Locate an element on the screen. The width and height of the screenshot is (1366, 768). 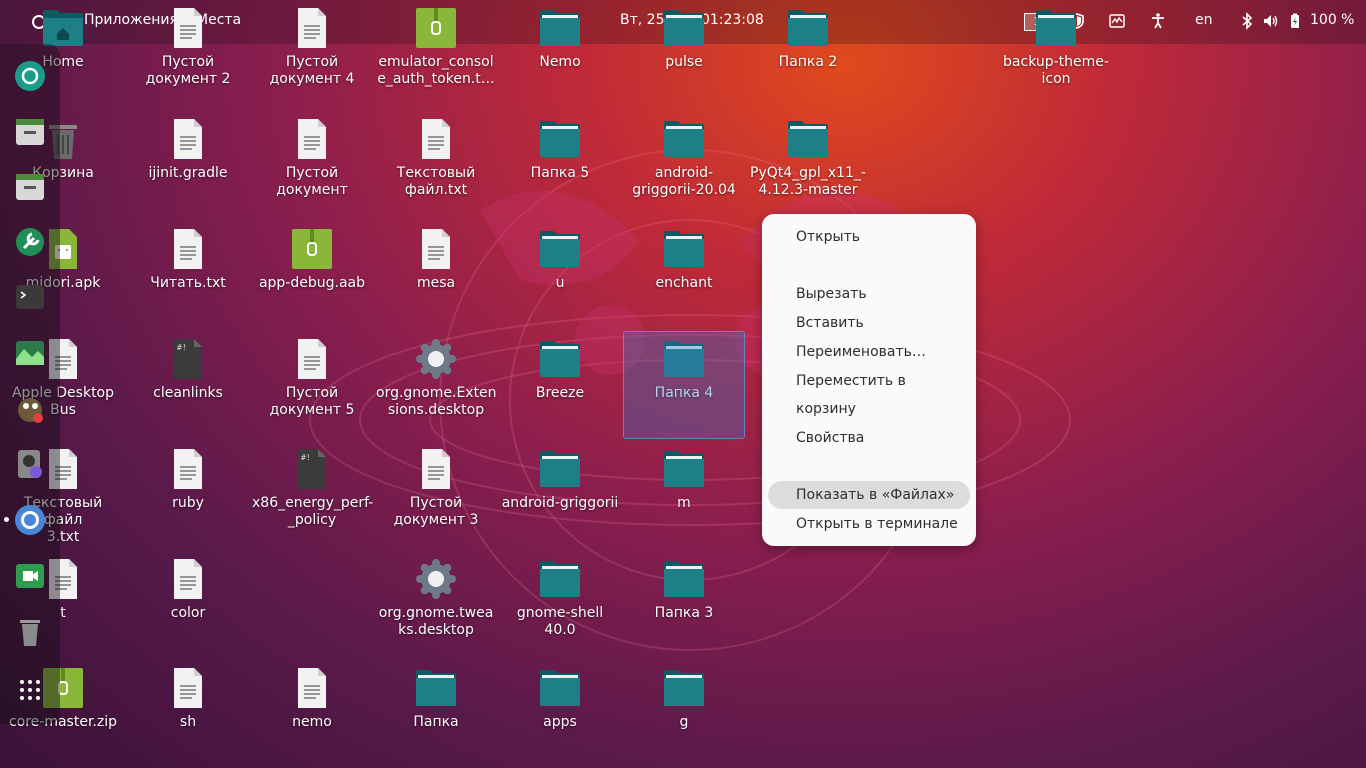
desktop-icon-label: app-debug.aab is located at coordinates (312, 283).